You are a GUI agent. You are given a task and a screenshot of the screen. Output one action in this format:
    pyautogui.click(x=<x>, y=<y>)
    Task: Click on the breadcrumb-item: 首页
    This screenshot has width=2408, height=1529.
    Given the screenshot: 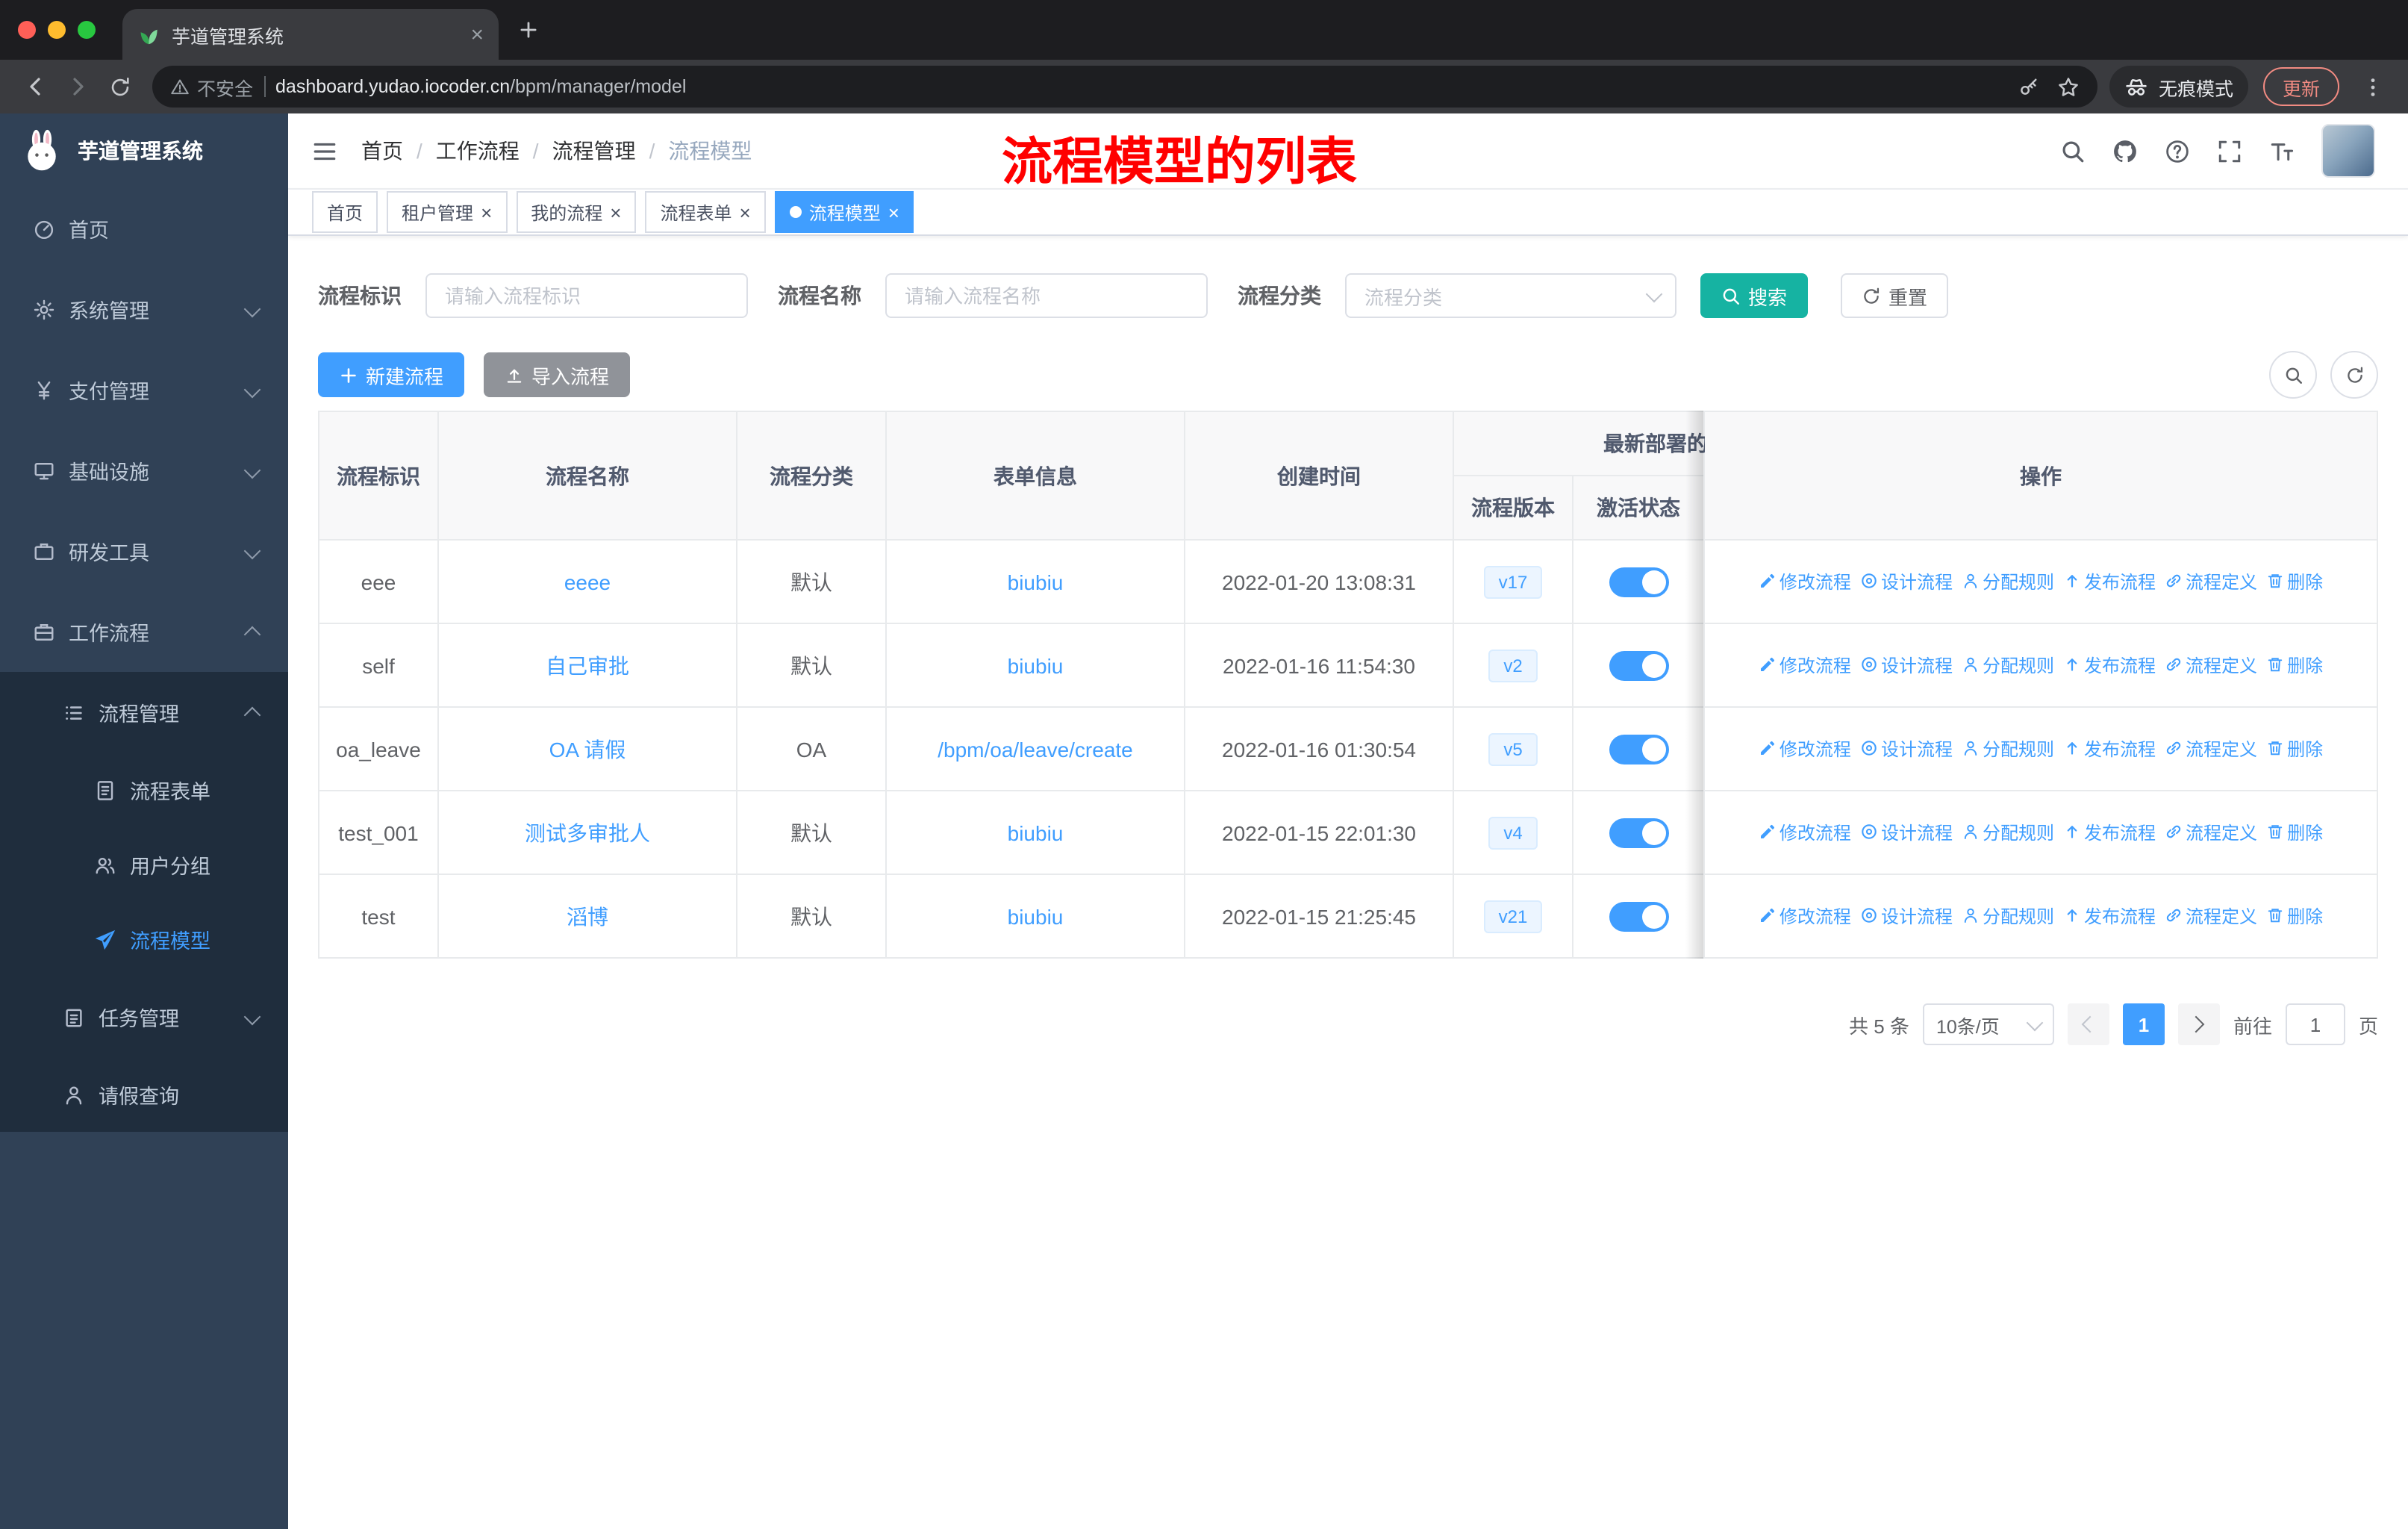 What is the action you would take?
    pyautogui.click(x=382, y=151)
    